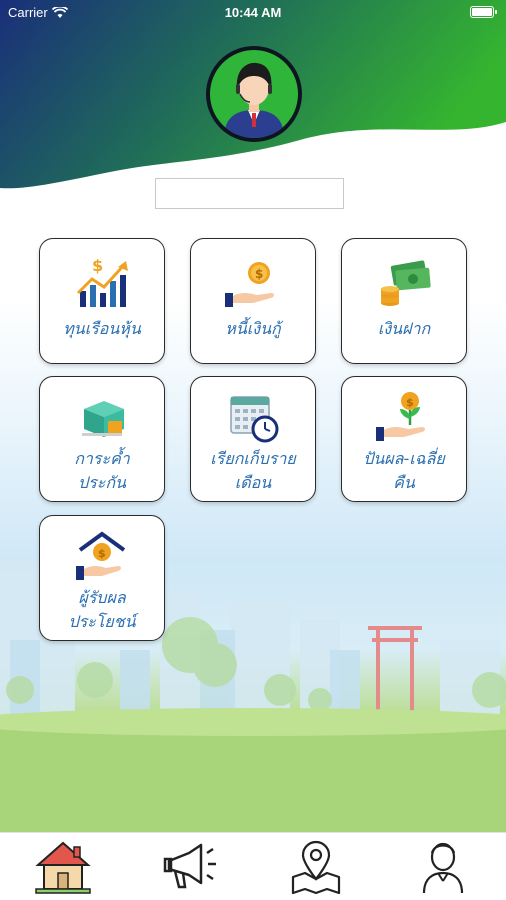  What do you see at coordinates (102, 482) in the screenshot?
I see `menu-tile-label-line2: ประกัน` at bounding box center [102, 482].